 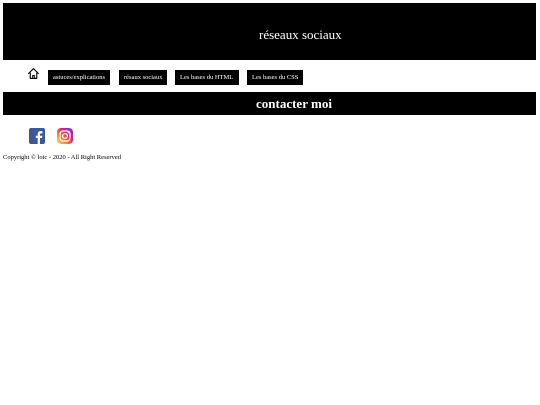 What do you see at coordinates (37, 136) in the screenshot?
I see `facebook-icon` at bounding box center [37, 136].